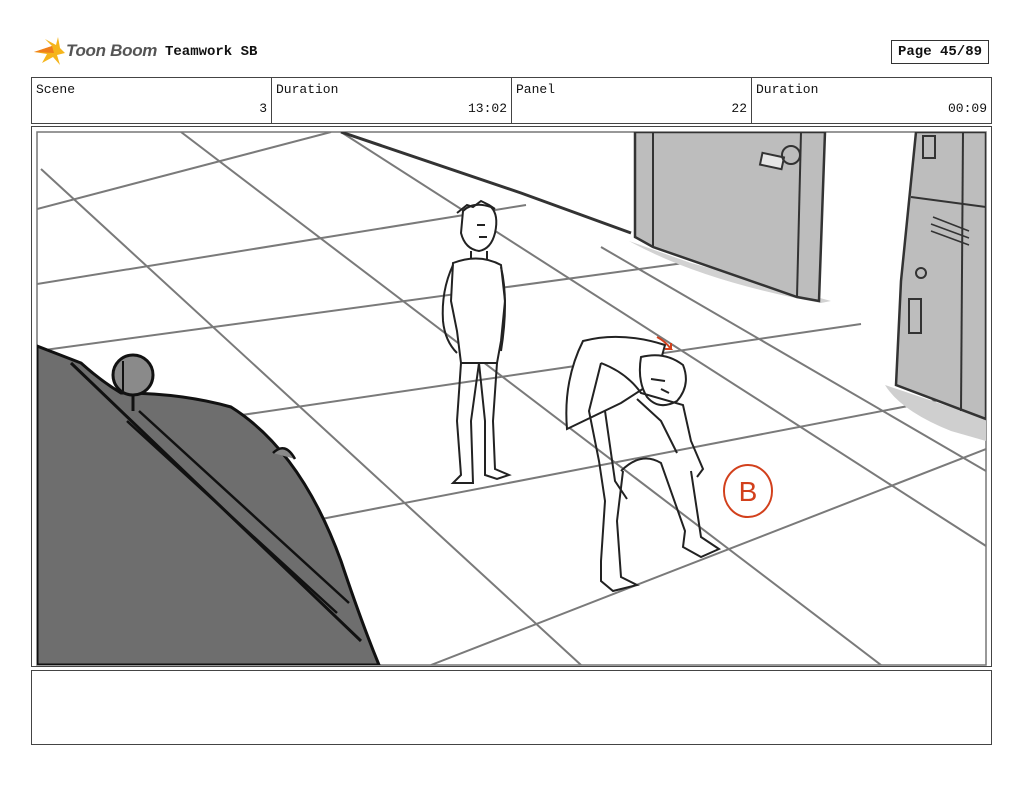 The width and height of the screenshot is (1024, 791). What do you see at coordinates (511, 707) in the screenshot?
I see `panel-notes-box` at bounding box center [511, 707].